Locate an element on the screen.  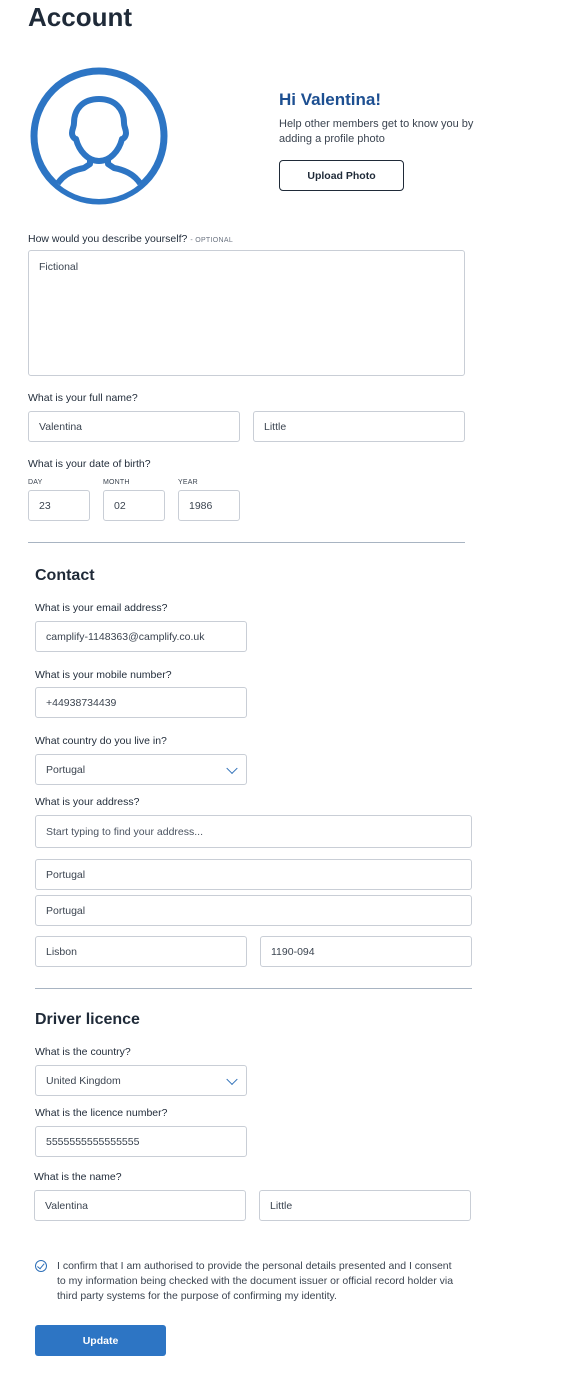
optional-tag: - OPTIONAL is located at coordinates (212, 240).